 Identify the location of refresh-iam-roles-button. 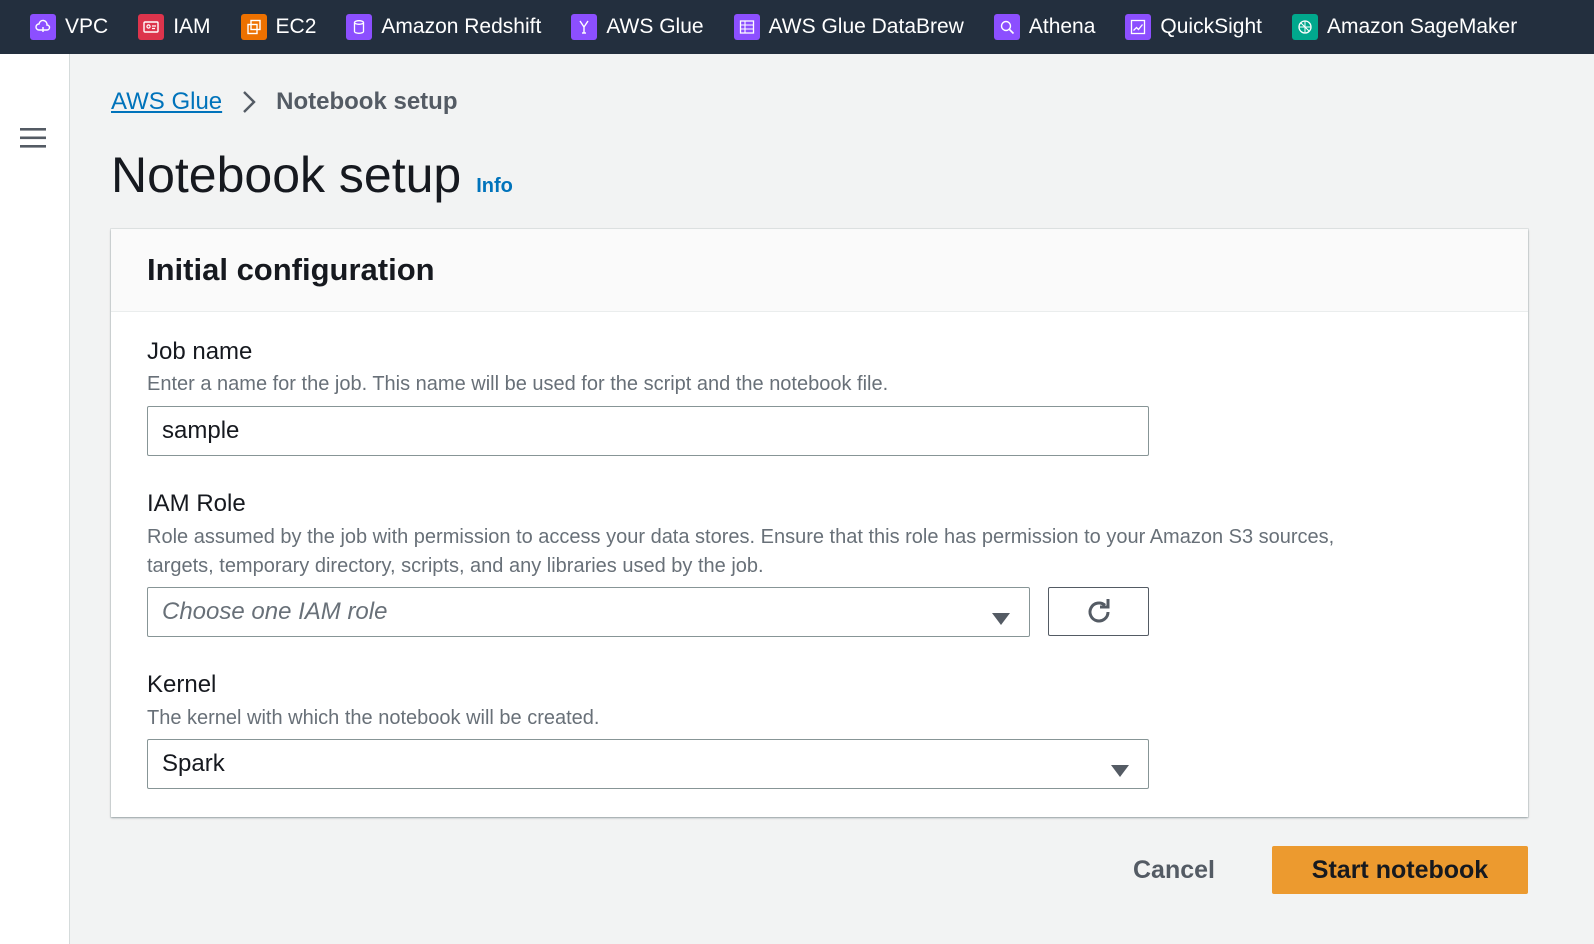
(1098, 611).